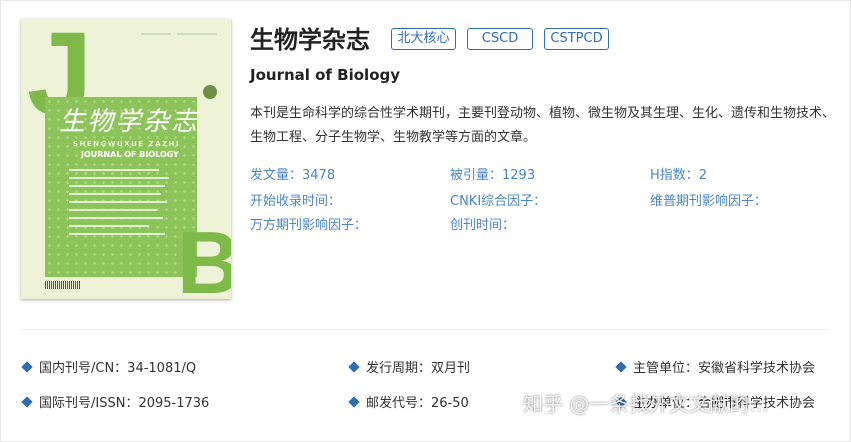 The height and width of the screenshot is (442, 851). I want to click on cover-title-art: 生物学杂志, so click(129, 122).